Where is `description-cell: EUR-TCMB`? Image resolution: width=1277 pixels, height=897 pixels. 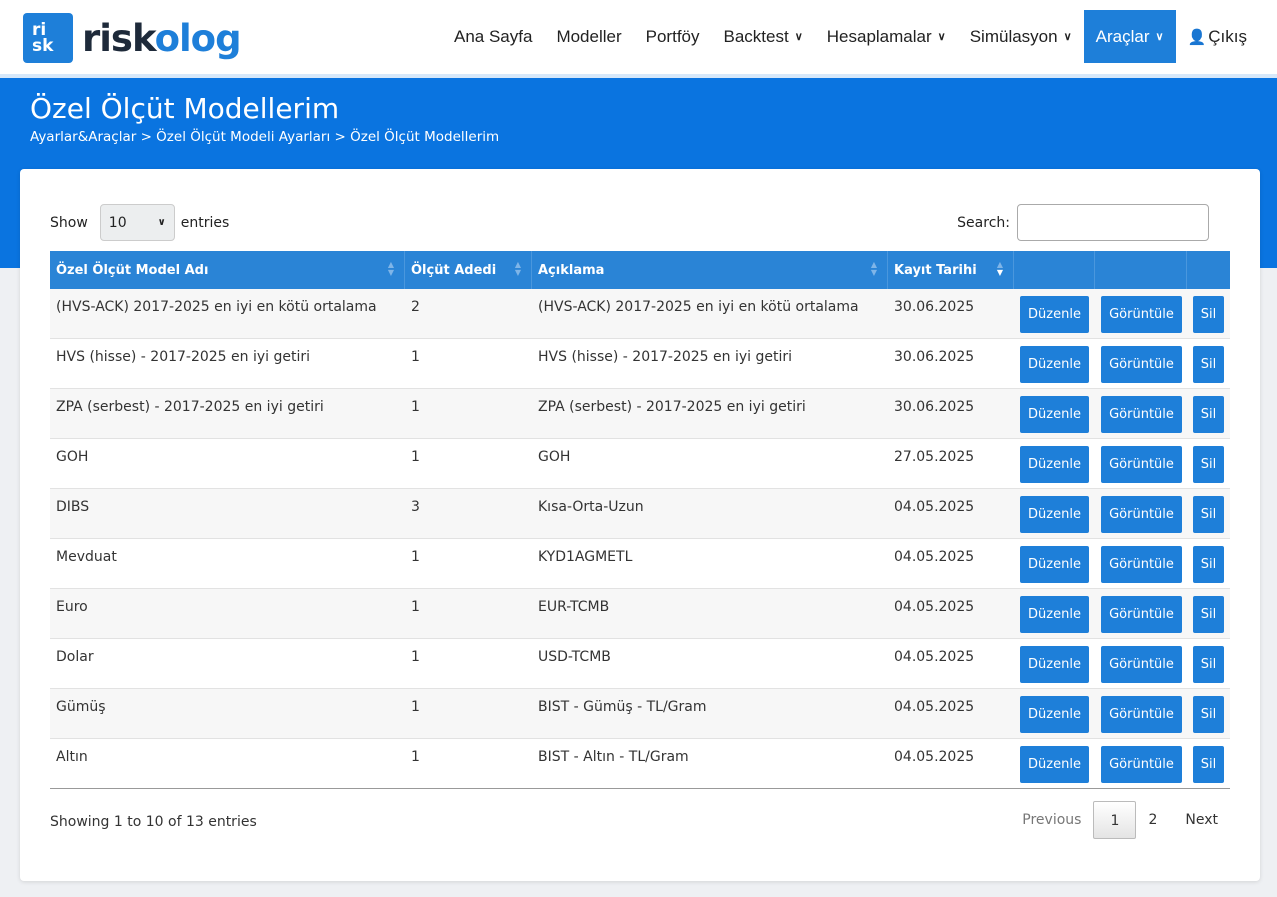
description-cell: EUR-TCMB is located at coordinates (574, 607).